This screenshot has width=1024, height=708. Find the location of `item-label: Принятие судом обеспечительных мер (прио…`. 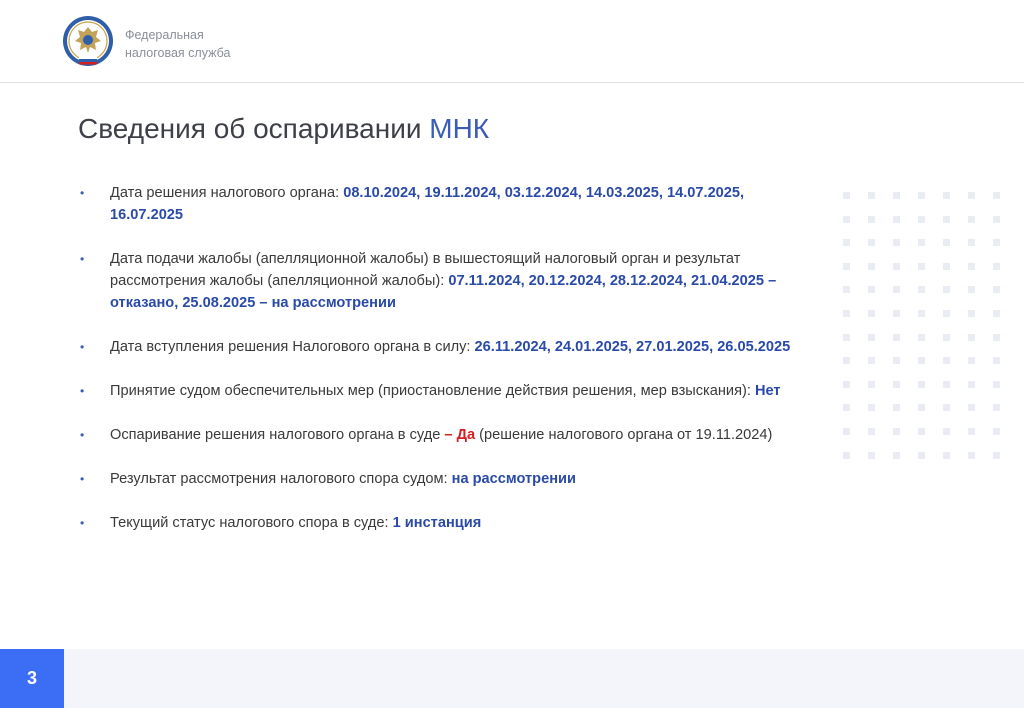

item-label: Принятие судом обеспечительных мер (прио… is located at coordinates (432, 391).